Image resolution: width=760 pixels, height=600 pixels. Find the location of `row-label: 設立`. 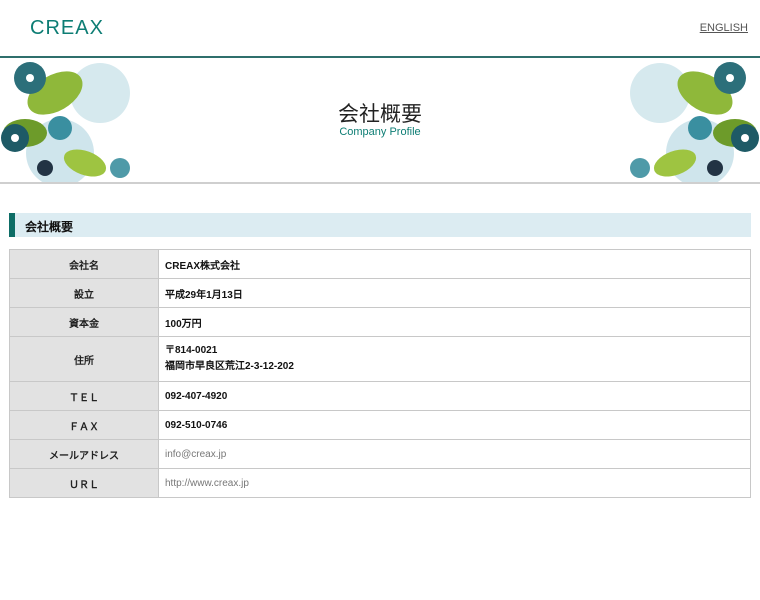

row-label: 設立 is located at coordinates (84, 293).